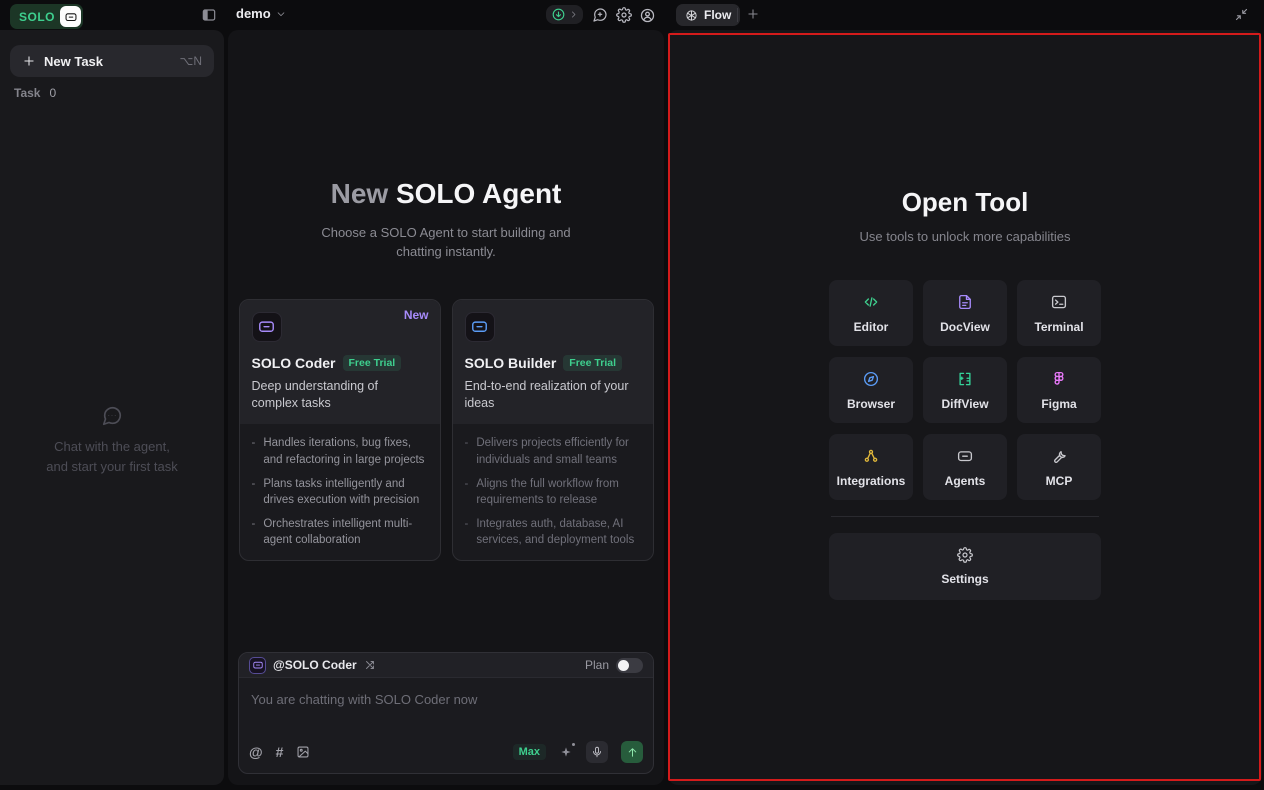 The width and height of the screenshot is (1264, 790). Describe the element at coordinates (1059, 467) in the screenshot. I see `tool-card-mcp: MCP` at that location.